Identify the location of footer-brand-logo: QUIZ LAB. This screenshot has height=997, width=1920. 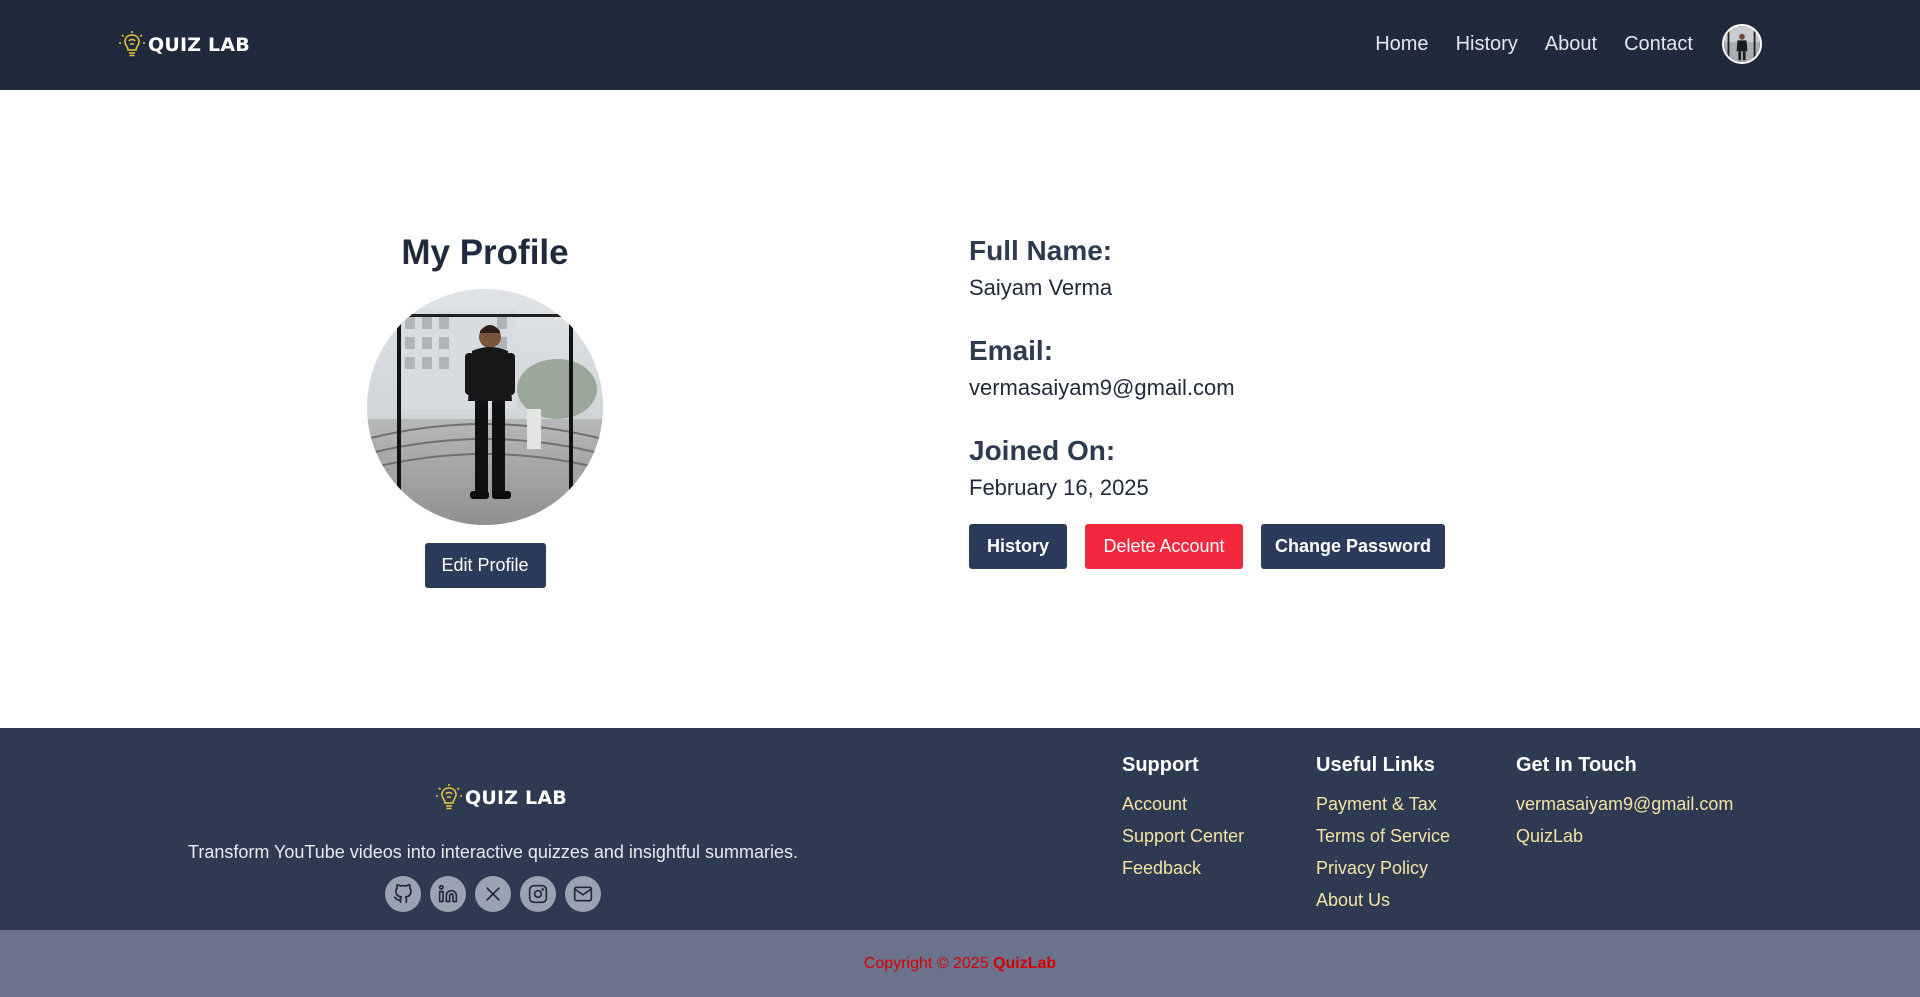
(501, 798).